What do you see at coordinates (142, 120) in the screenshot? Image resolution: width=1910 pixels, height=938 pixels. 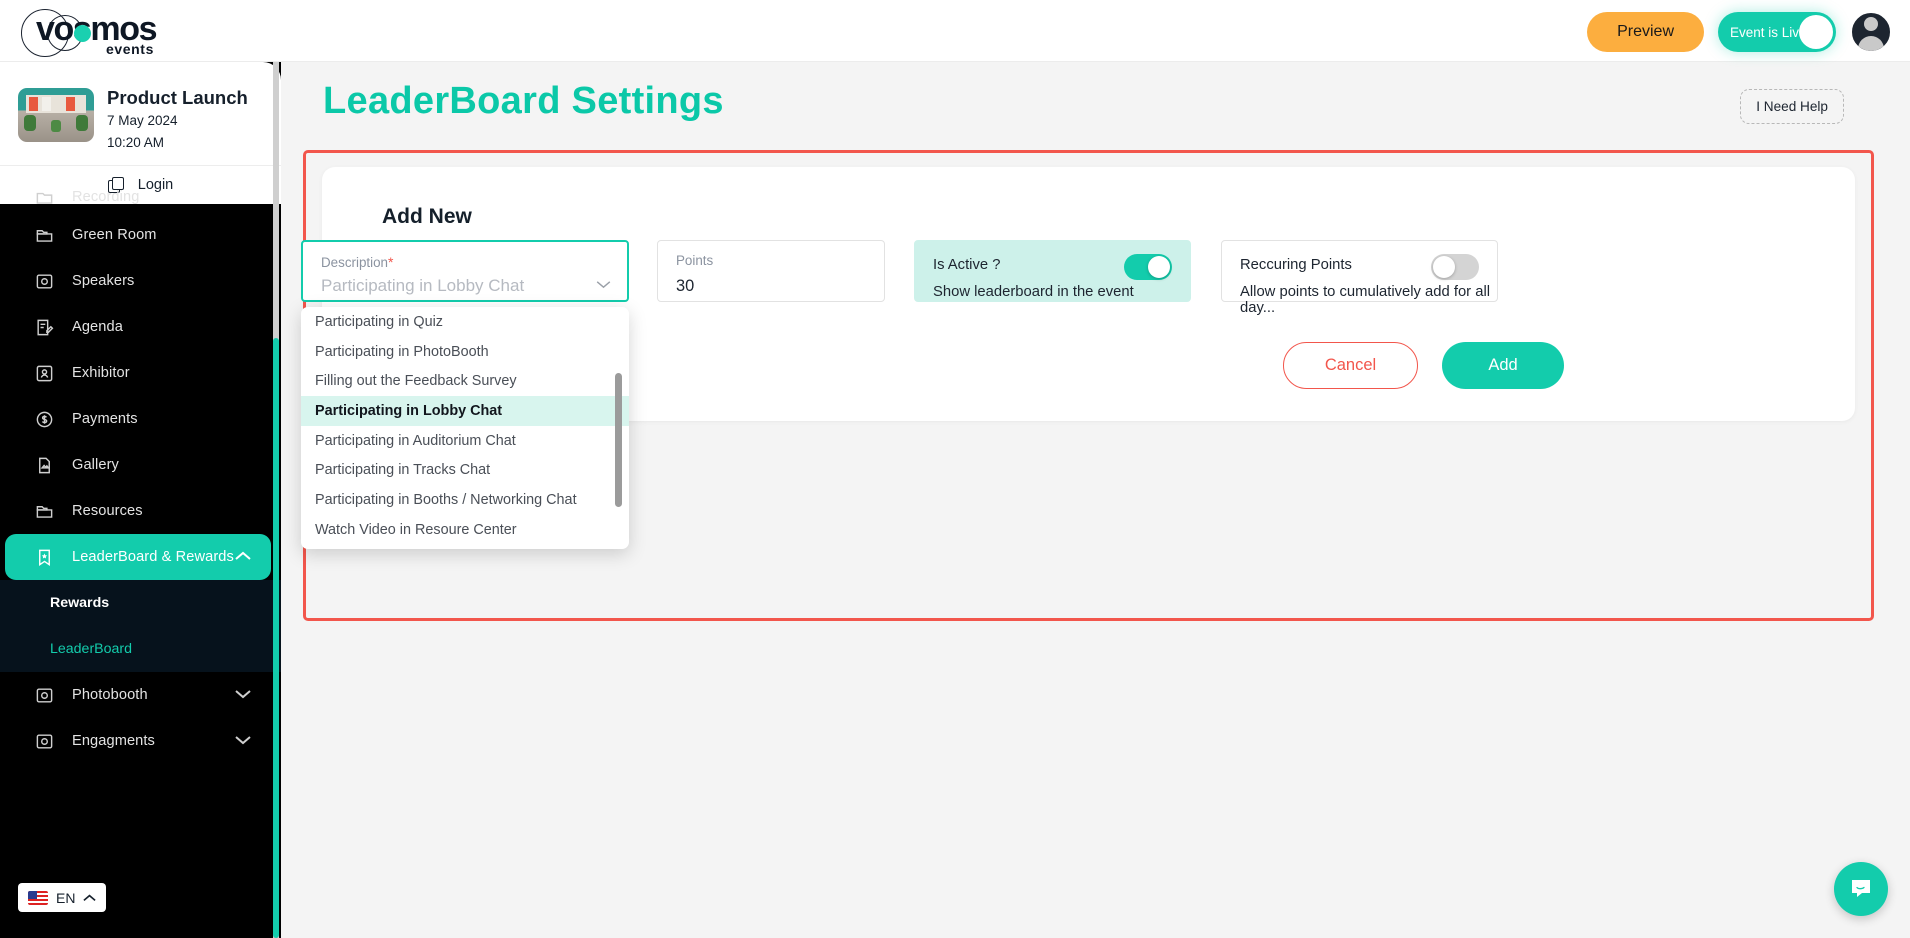 I see `event-date: 7 May 2024` at bounding box center [142, 120].